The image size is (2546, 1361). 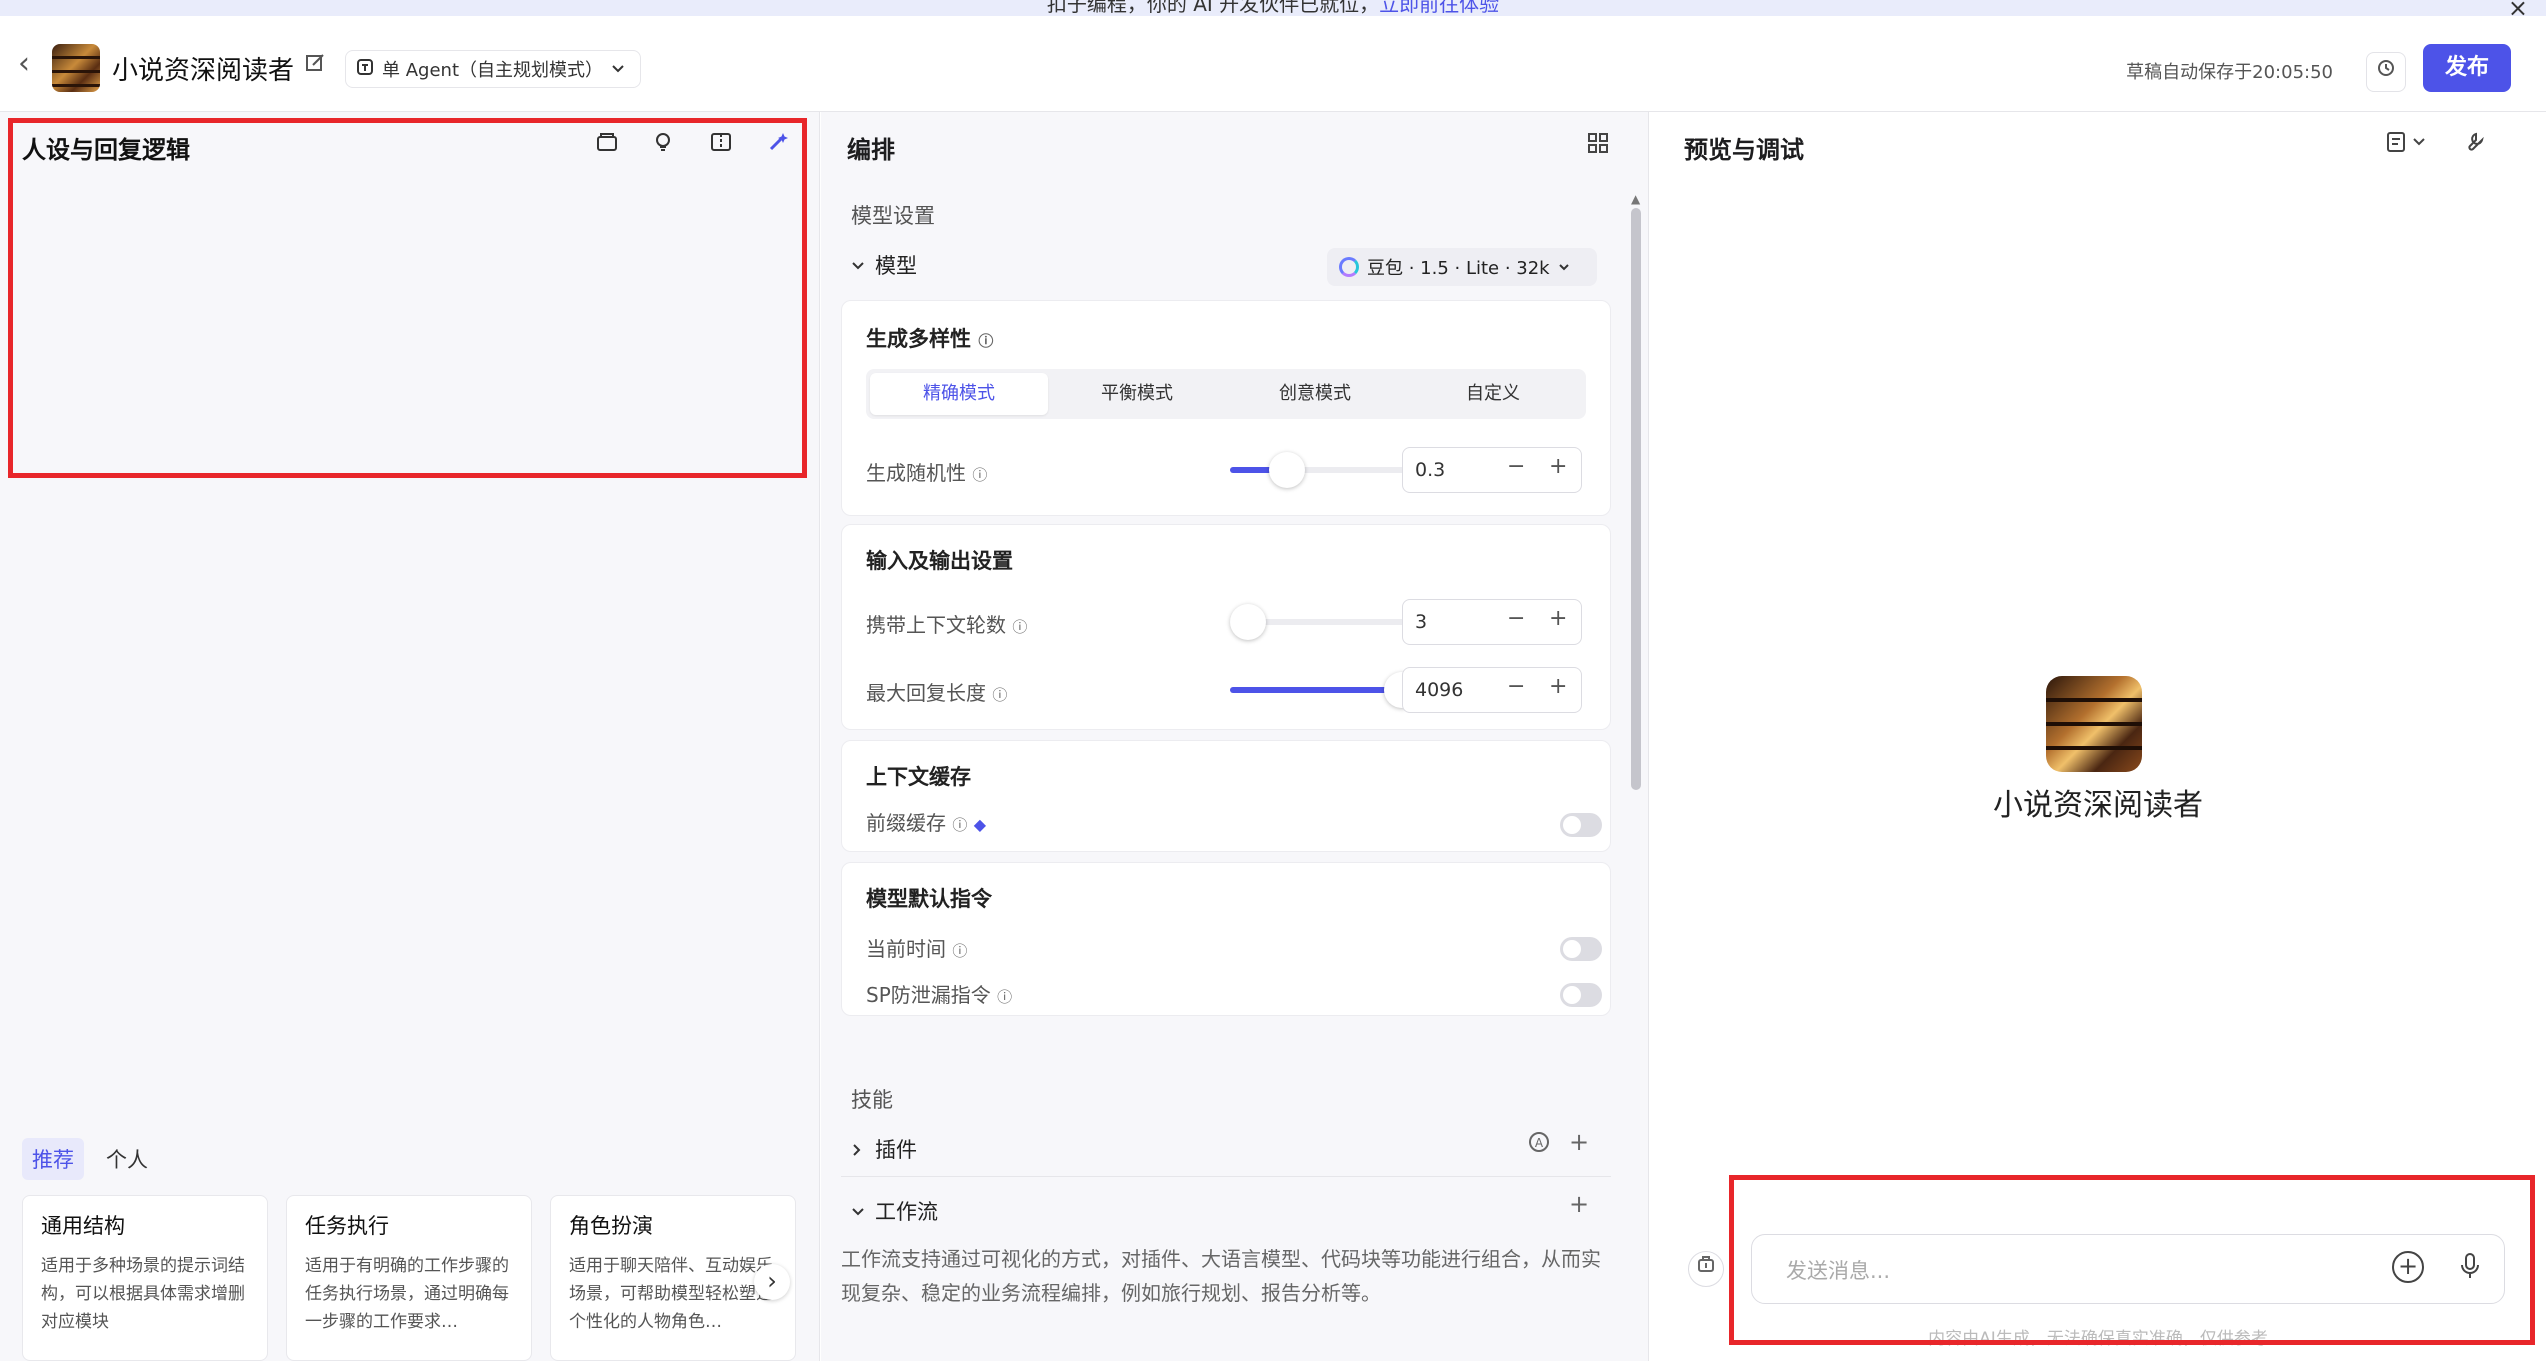 I want to click on divider, so click(x=1226, y=1176).